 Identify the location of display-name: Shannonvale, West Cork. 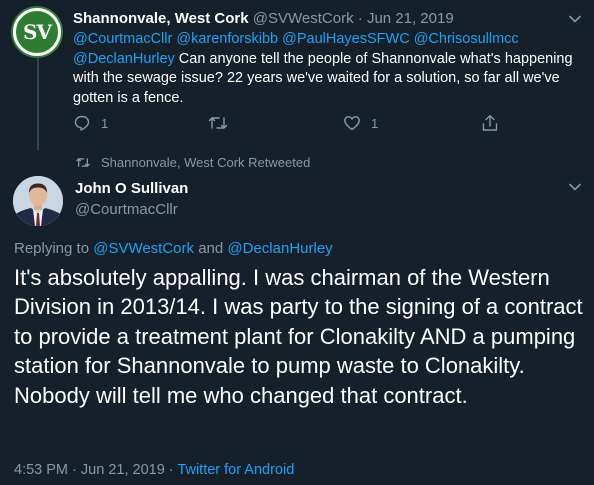
(161, 18).